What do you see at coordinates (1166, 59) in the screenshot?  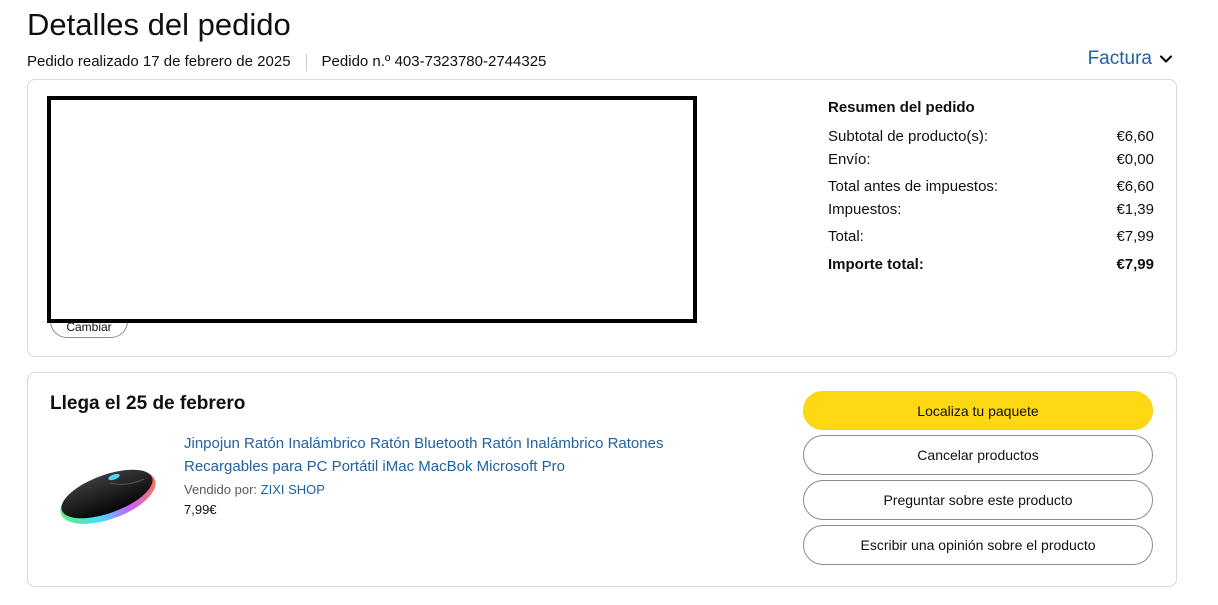 I see `chevron-down-icon` at bounding box center [1166, 59].